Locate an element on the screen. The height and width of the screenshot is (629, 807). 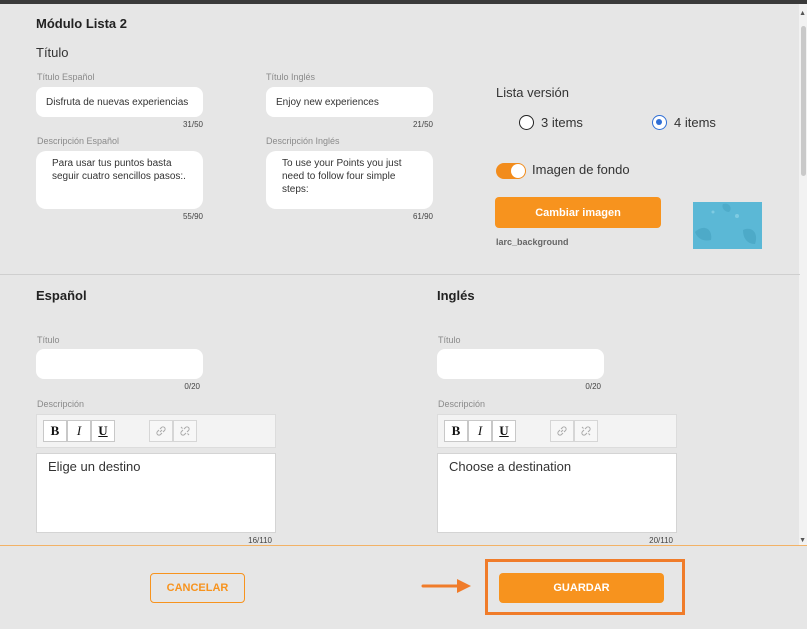
title-es-counter: 31/50 is located at coordinates (192, 124).